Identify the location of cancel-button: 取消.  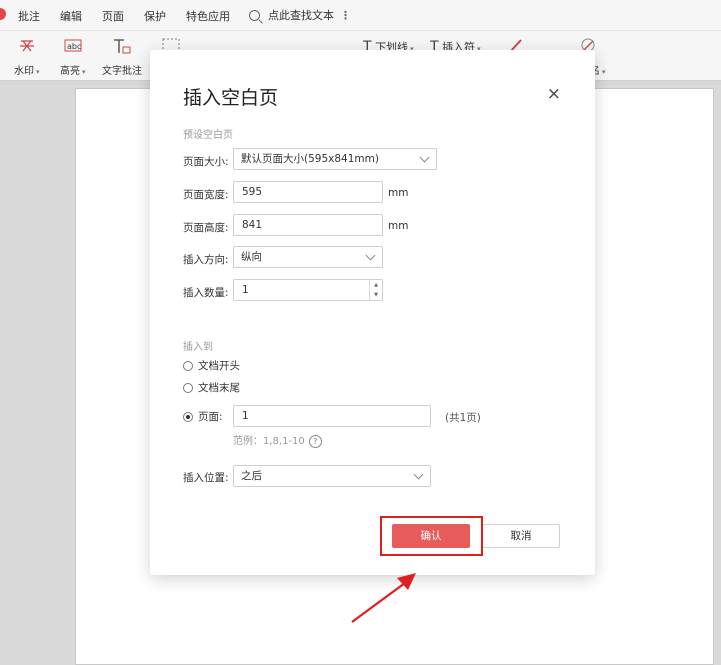
(521, 536).